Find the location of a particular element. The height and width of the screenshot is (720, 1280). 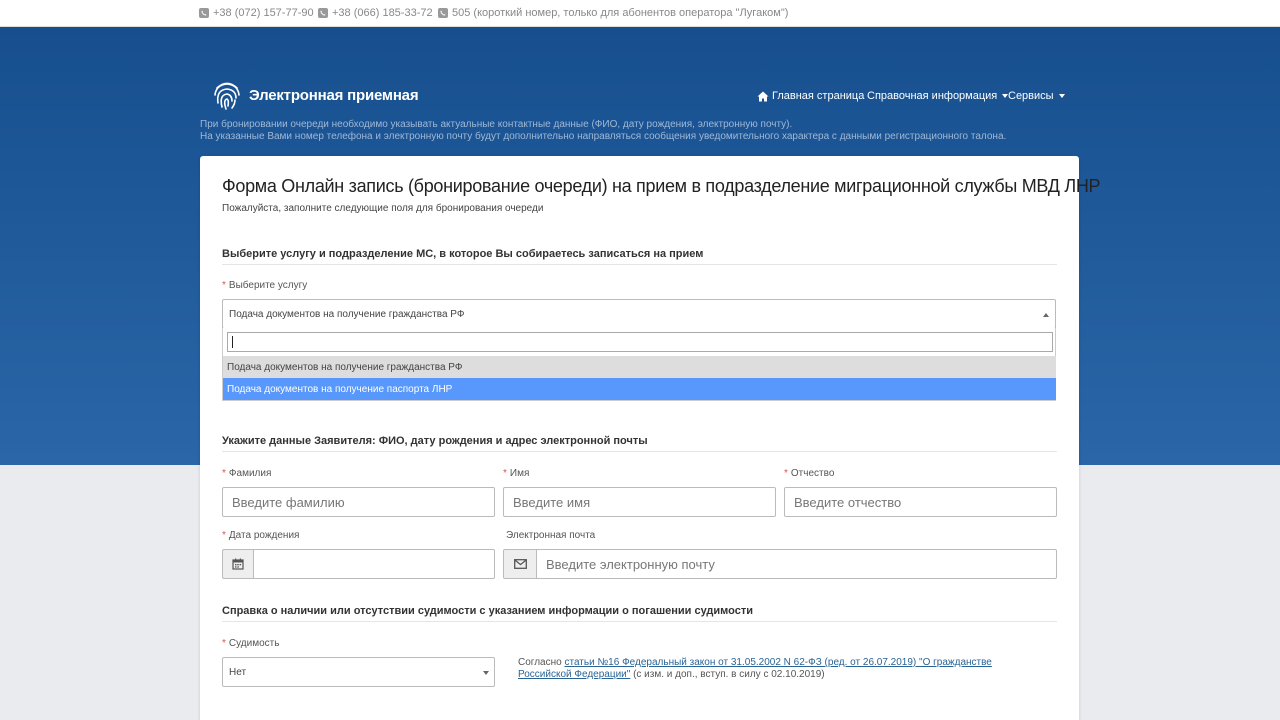

nav-services: Сервисы is located at coordinates (1036, 96).